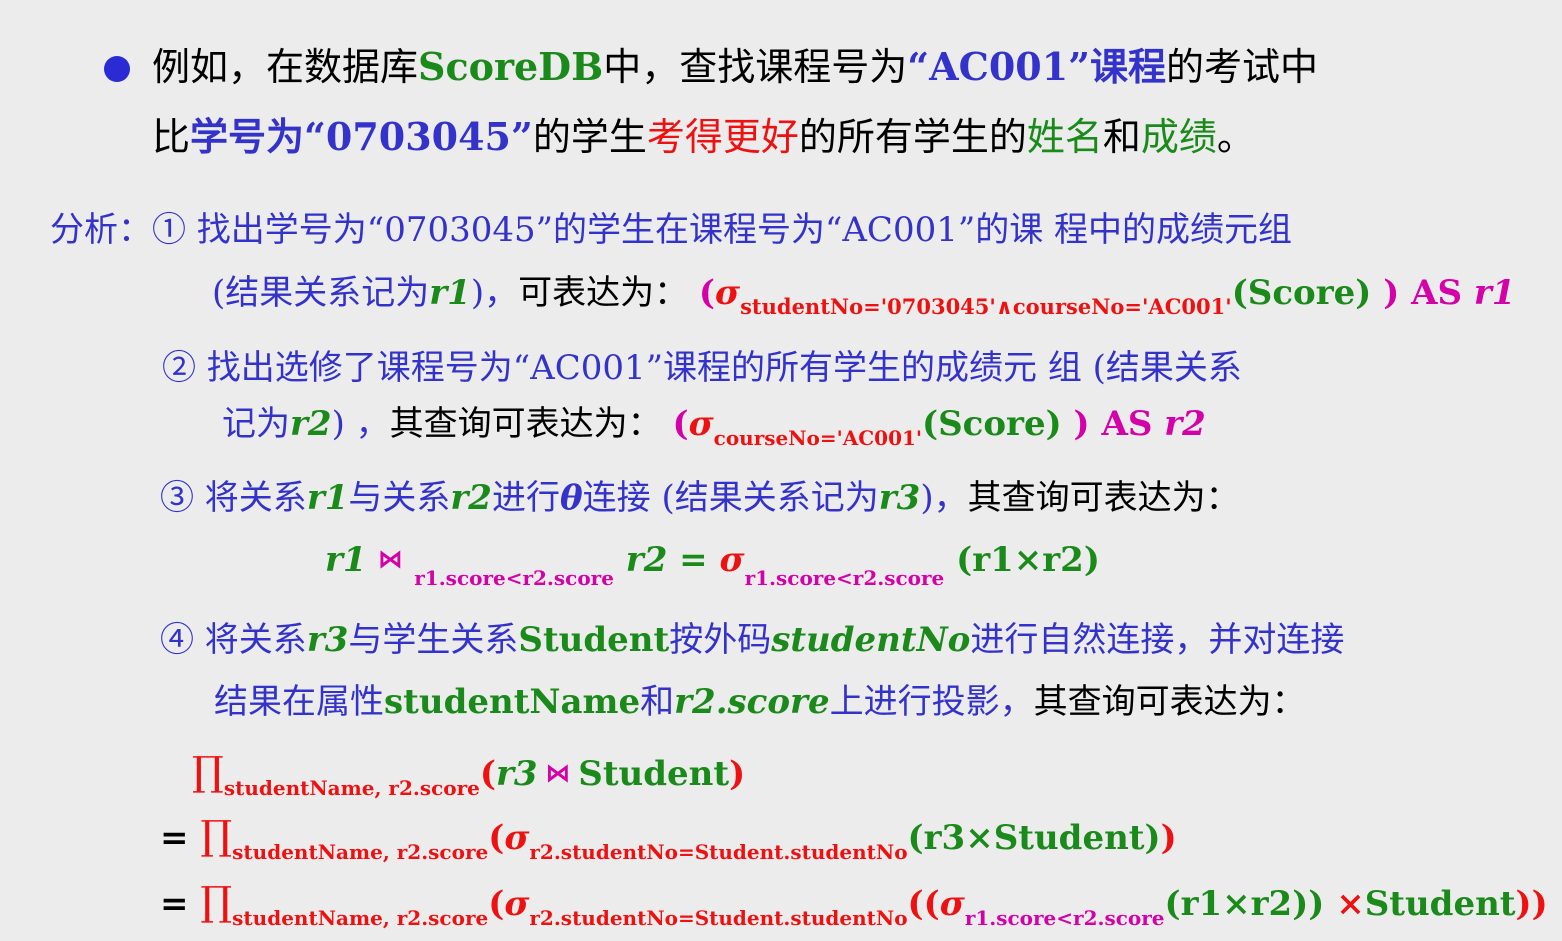  Describe the element at coordinates (818, 438) in the screenshot. I see `selection-condition: courseNo='AC001'` at that location.